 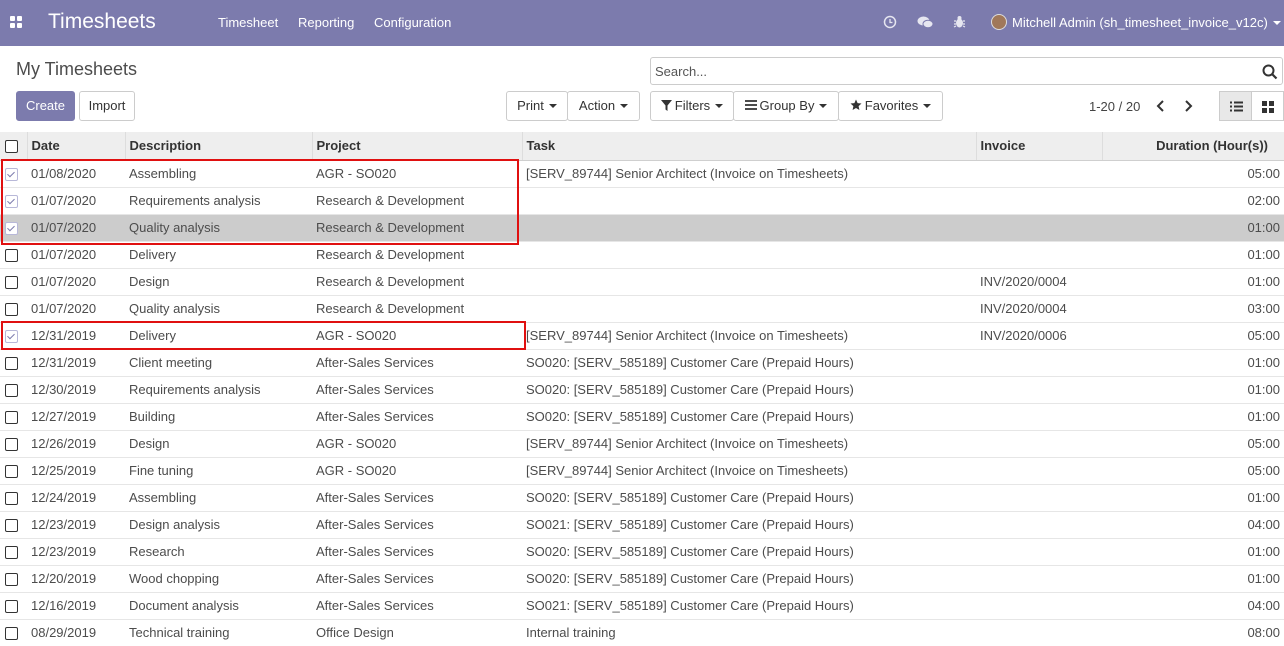 What do you see at coordinates (326, 22) in the screenshot?
I see `menu-reporting: Reporting` at bounding box center [326, 22].